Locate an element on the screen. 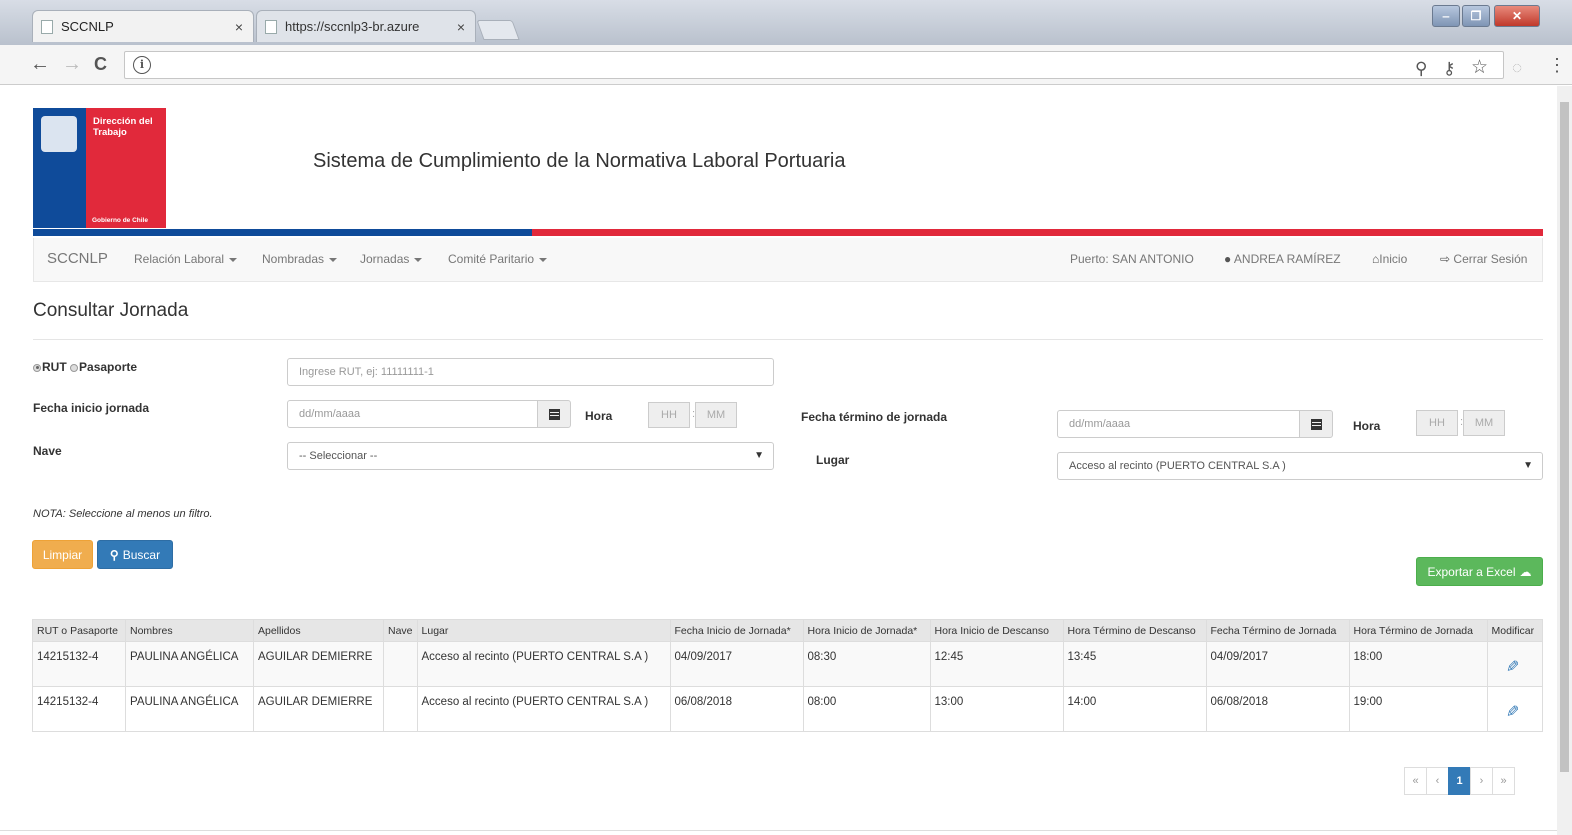  limpiar-button: Limpiar is located at coordinates (62, 554).